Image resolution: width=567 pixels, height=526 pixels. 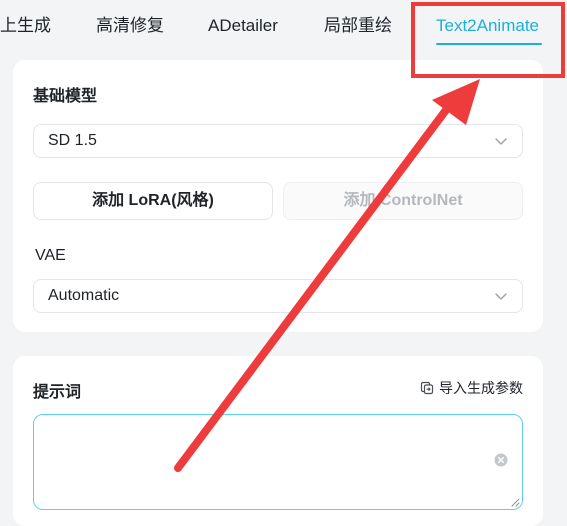 What do you see at coordinates (427, 388) in the screenshot?
I see `import-icon` at bounding box center [427, 388].